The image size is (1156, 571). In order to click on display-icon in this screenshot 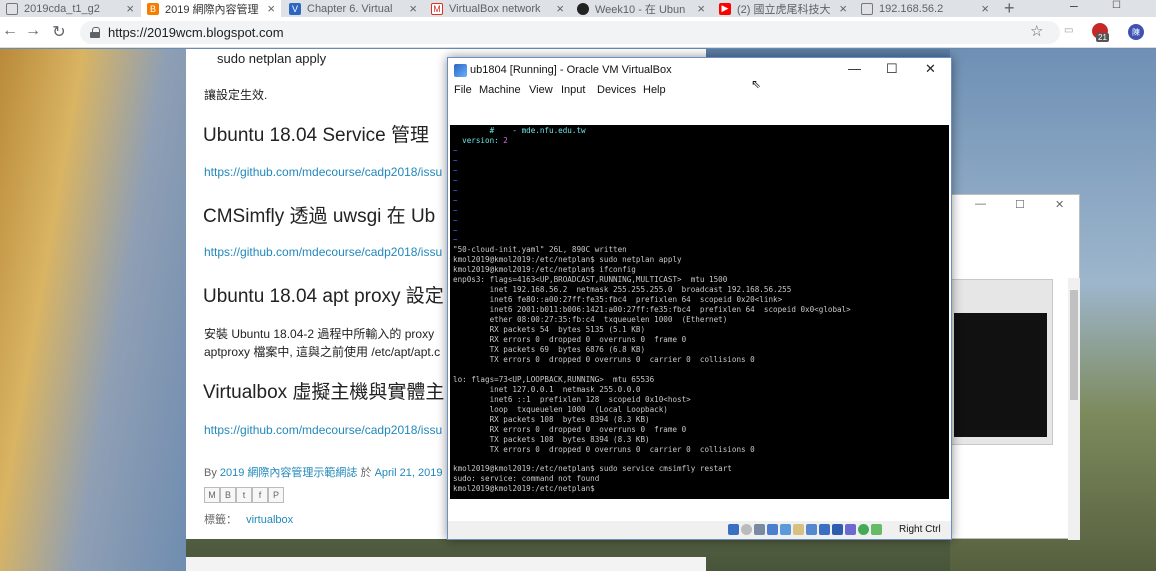, I will do `click(811, 529)`.